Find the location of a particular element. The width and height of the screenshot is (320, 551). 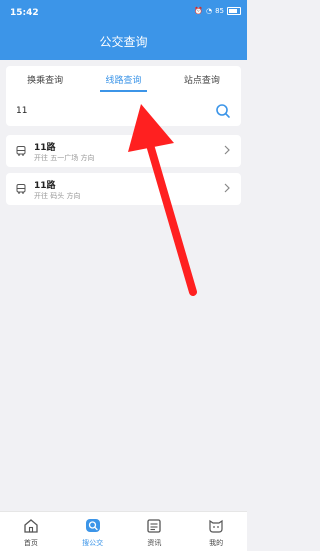

nav-profile: 我的 is located at coordinates (216, 531).